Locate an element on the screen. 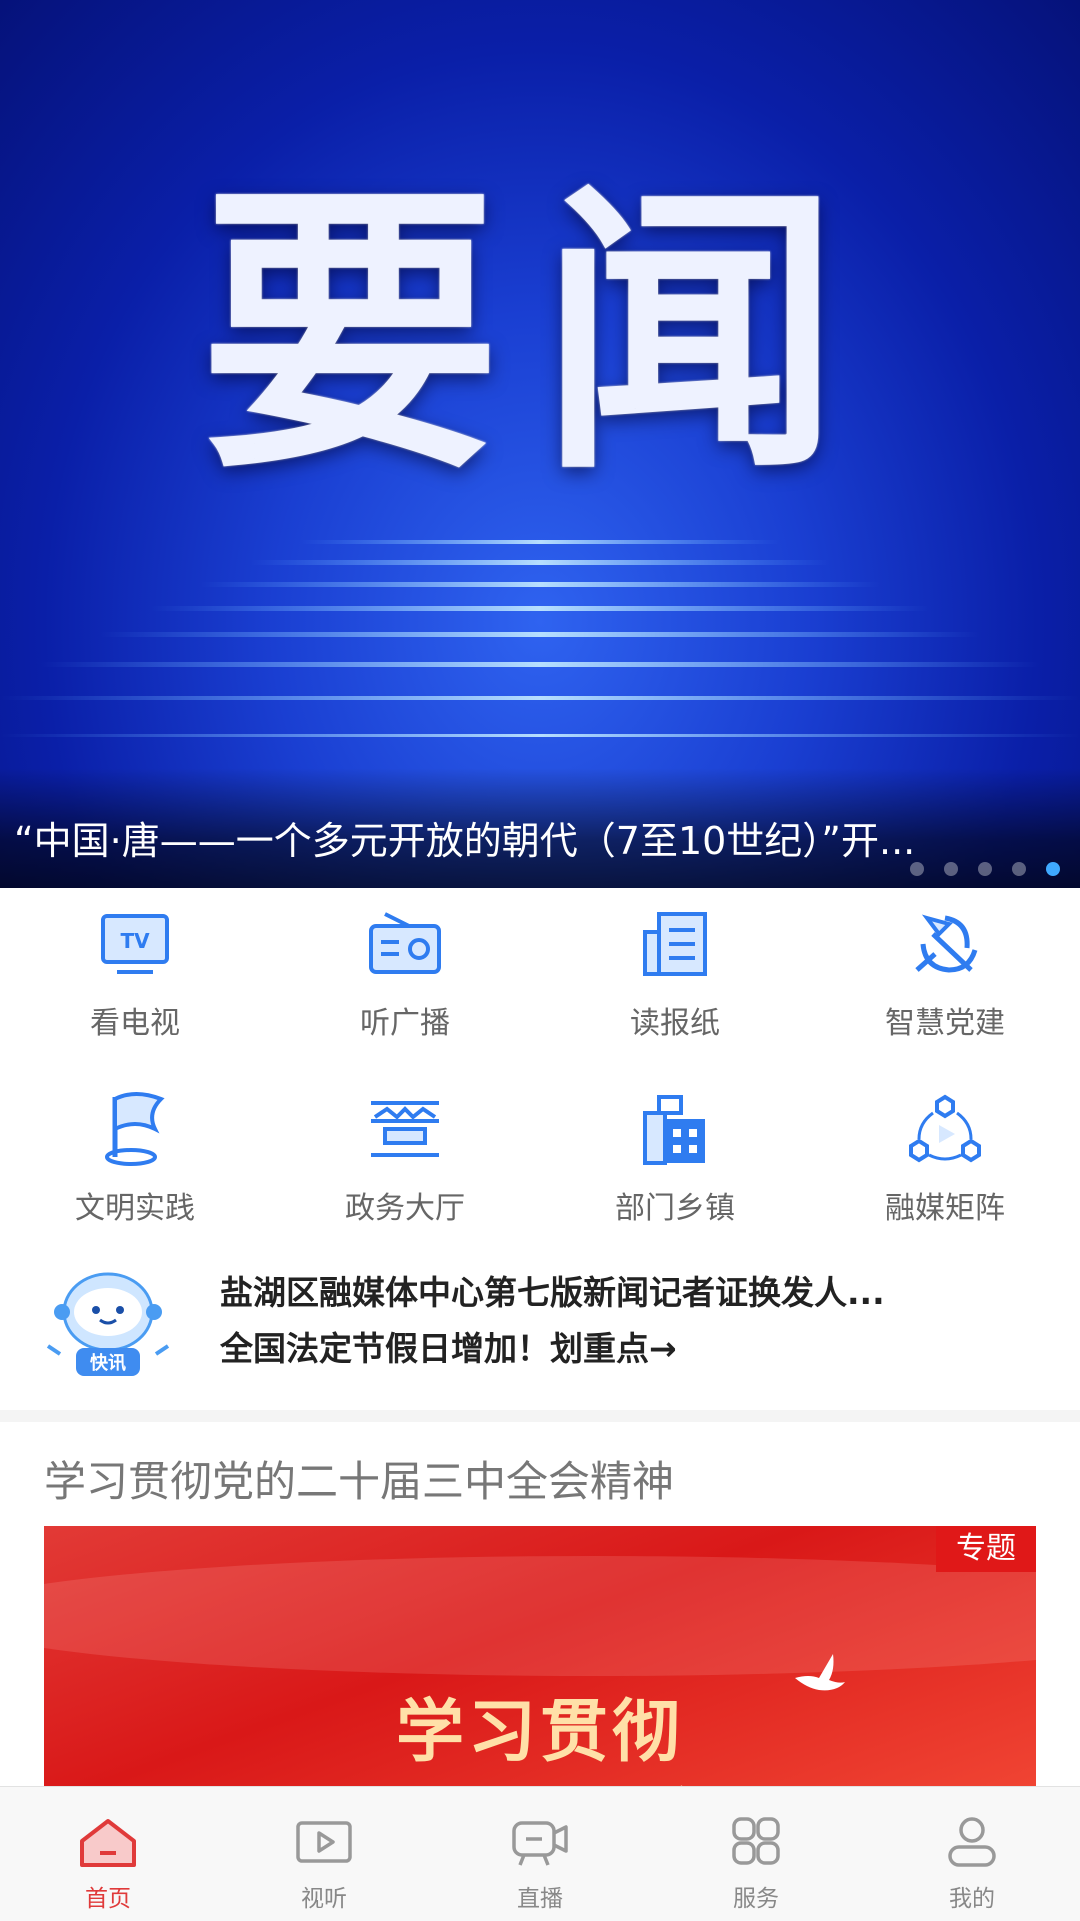 This screenshot has height=1921, width=1080. service-label: 部门乡镇 is located at coordinates (675, 1208).